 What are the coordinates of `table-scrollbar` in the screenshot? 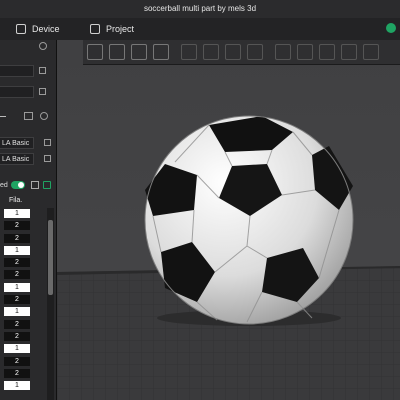 It's located at (50, 304).